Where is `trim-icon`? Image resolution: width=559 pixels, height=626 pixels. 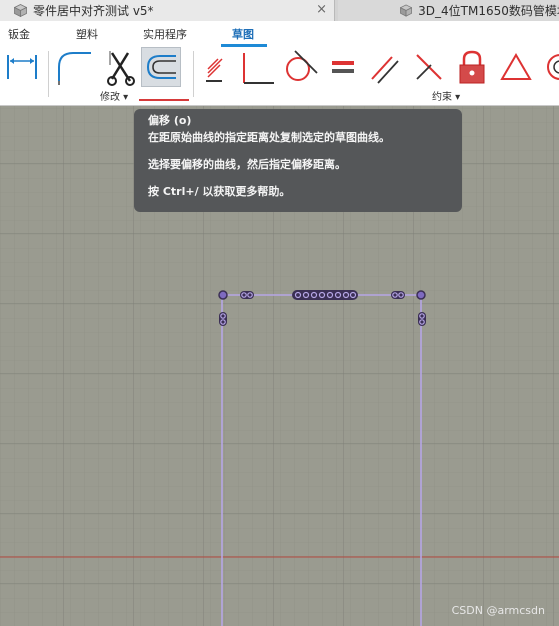 trim-icon is located at coordinates (121, 68).